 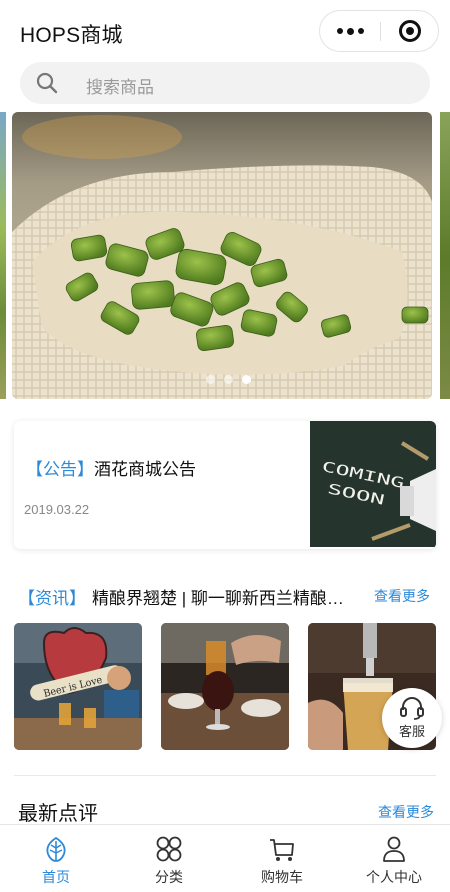 I want to click on tab-cart-label: 购物车, so click(x=282, y=877).